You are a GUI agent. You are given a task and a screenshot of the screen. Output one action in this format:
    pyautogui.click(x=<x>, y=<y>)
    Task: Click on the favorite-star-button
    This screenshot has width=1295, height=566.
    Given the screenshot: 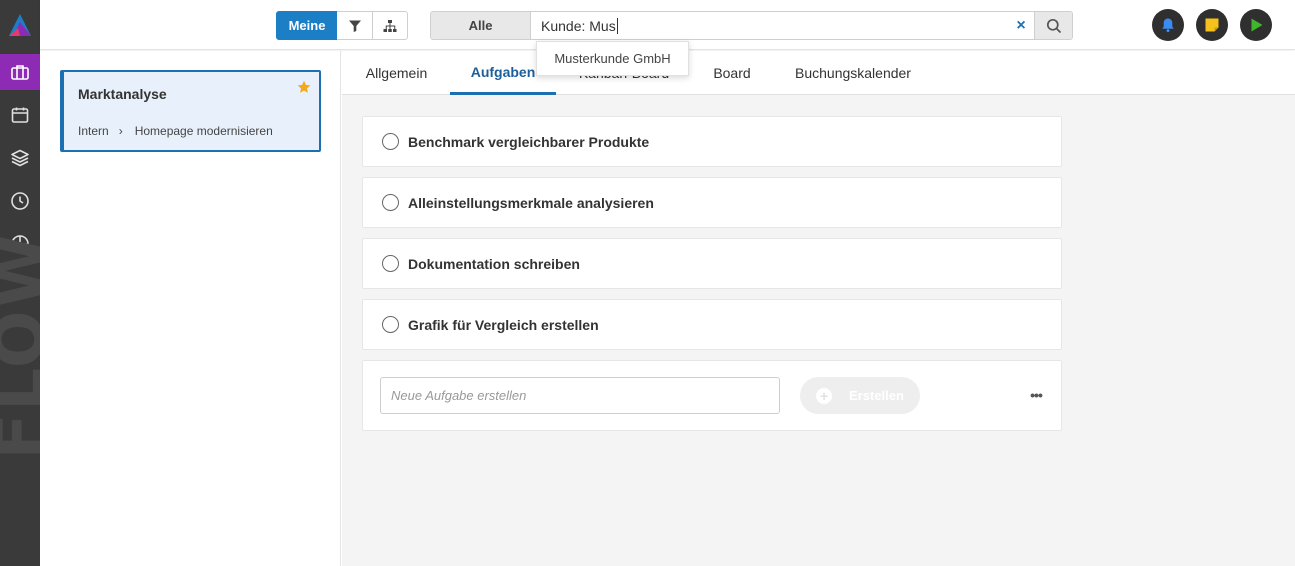 What is the action you would take?
    pyautogui.click(x=304, y=89)
    